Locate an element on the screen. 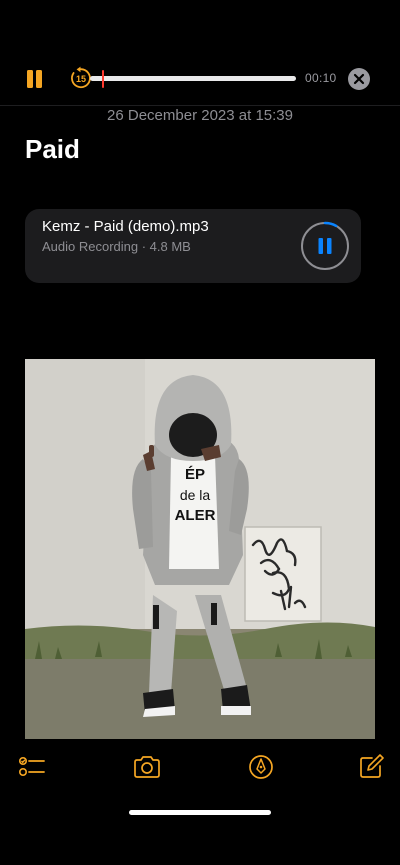  compose-icon is located at coordinates (372, 766).